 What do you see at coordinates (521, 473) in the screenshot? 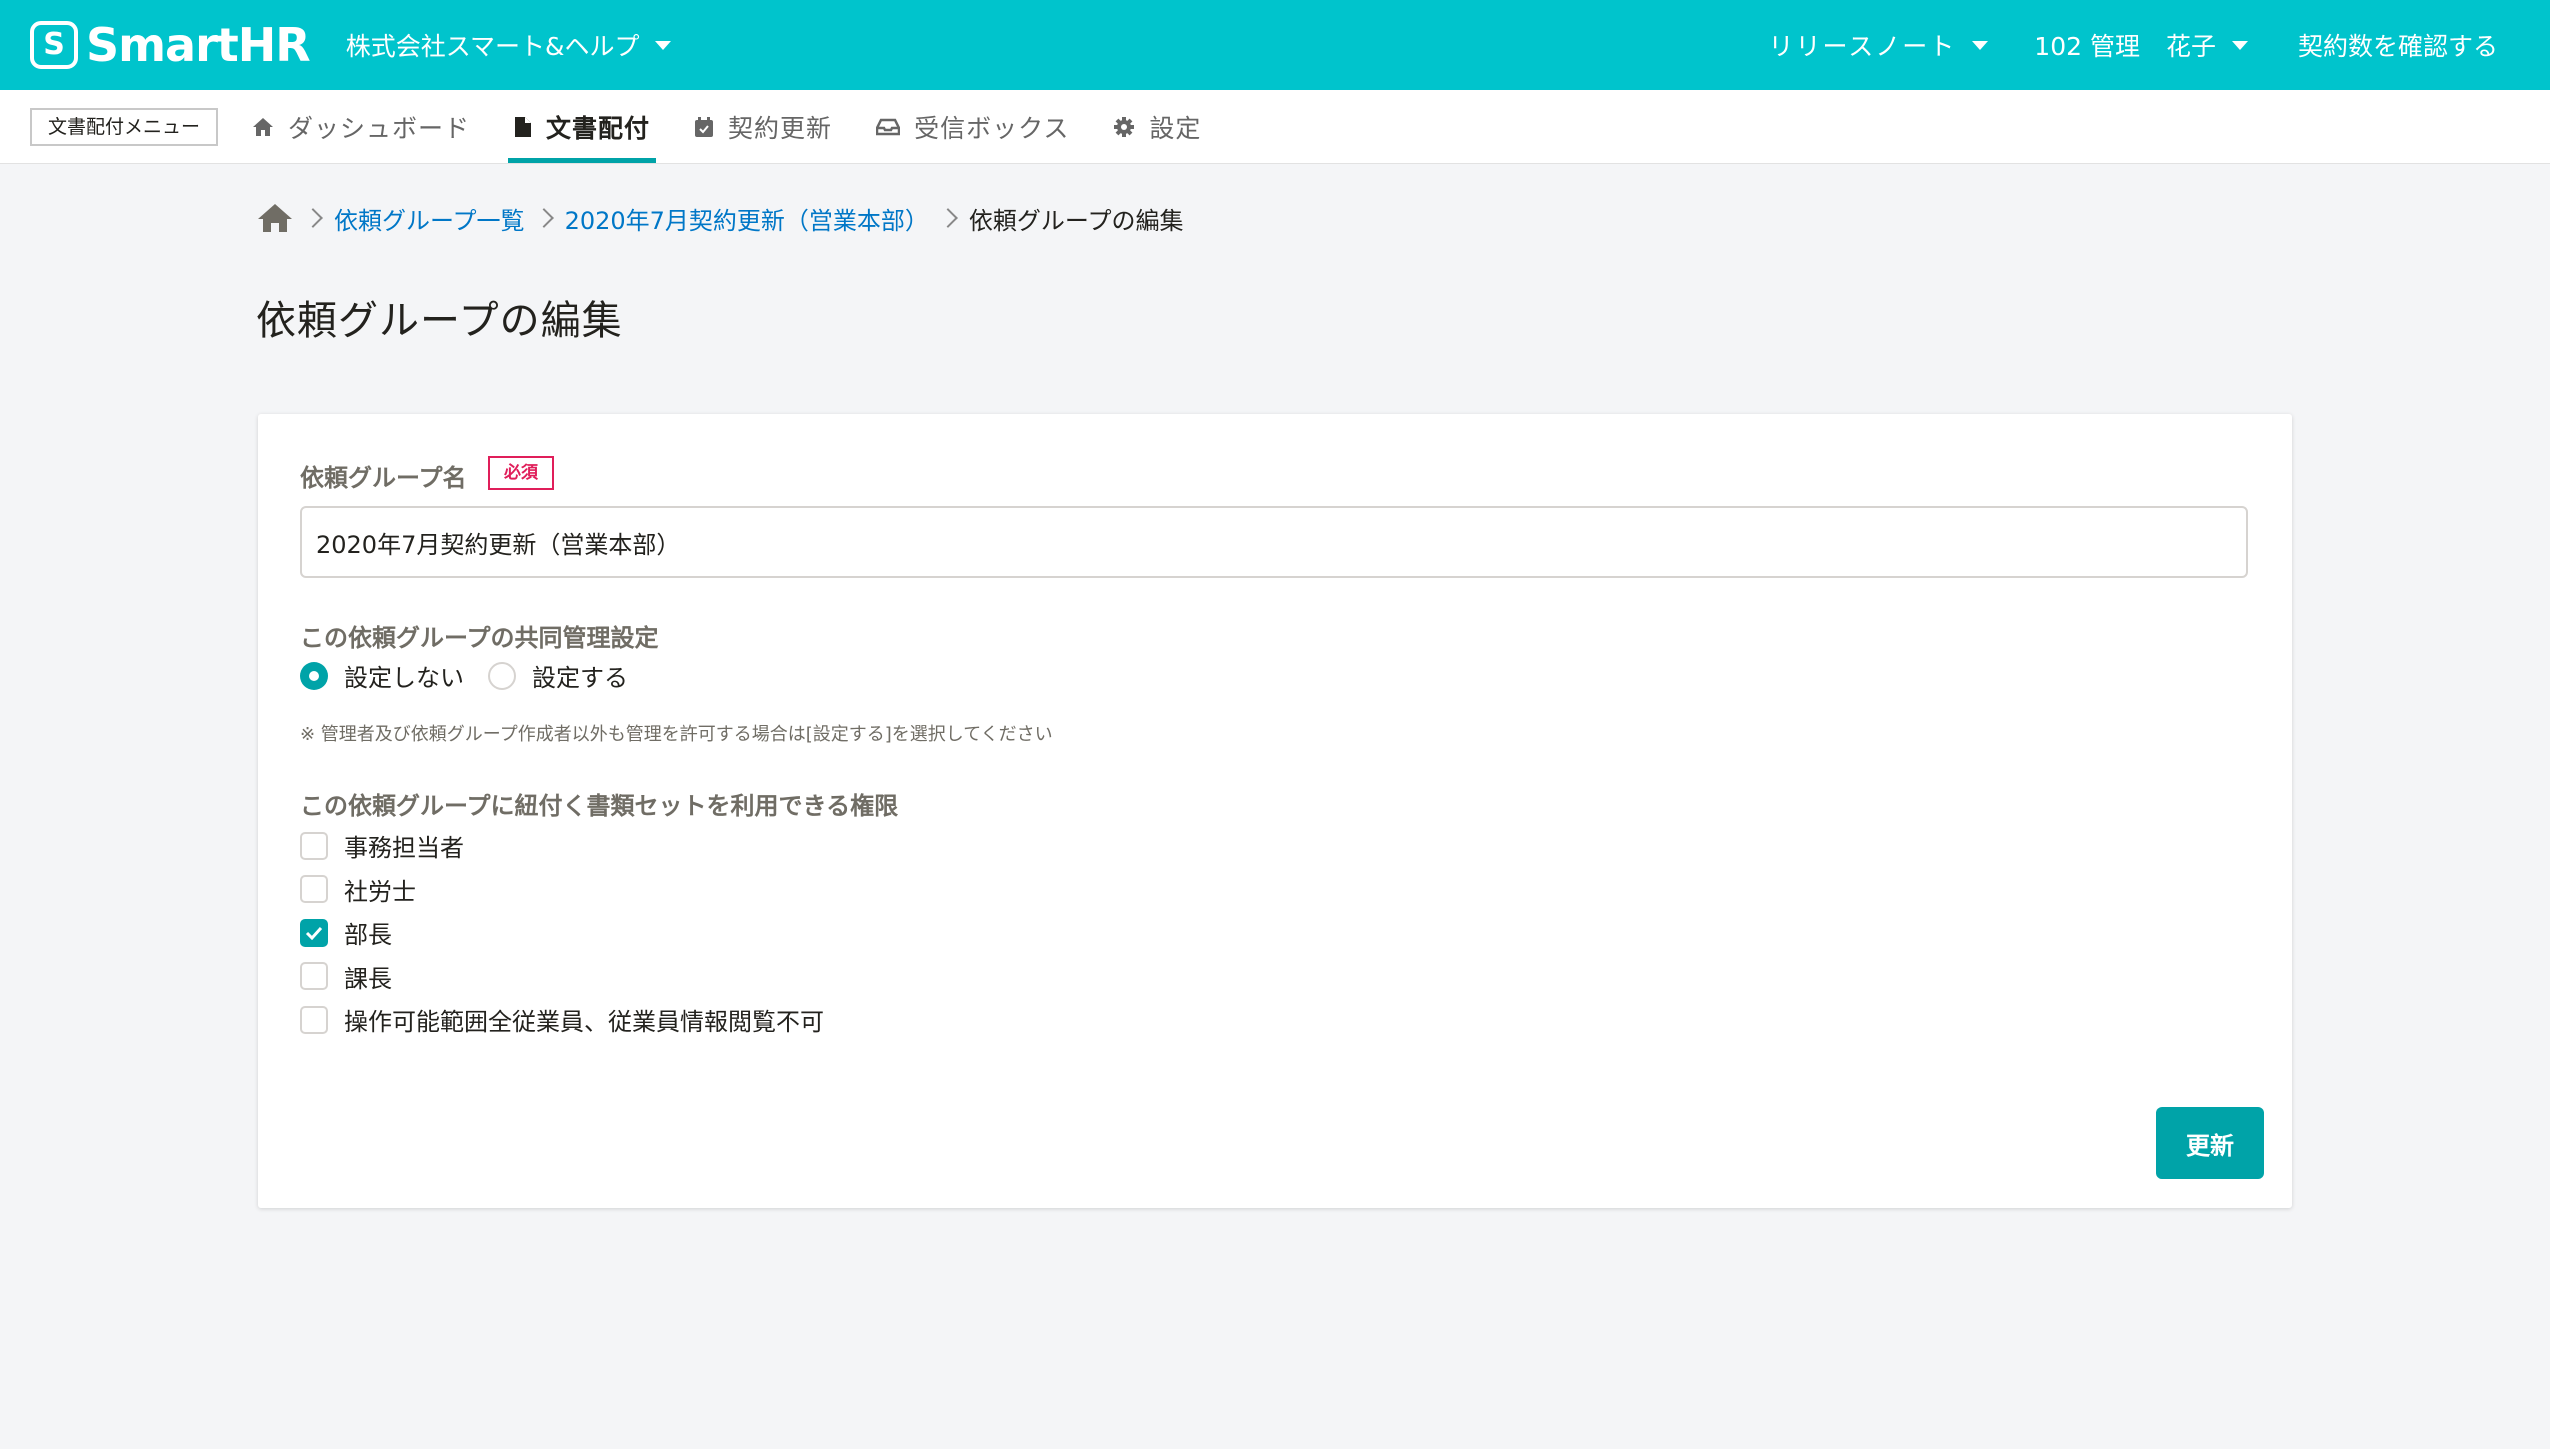
I see `required-badge: 必須` at bounding box center [521, 473].